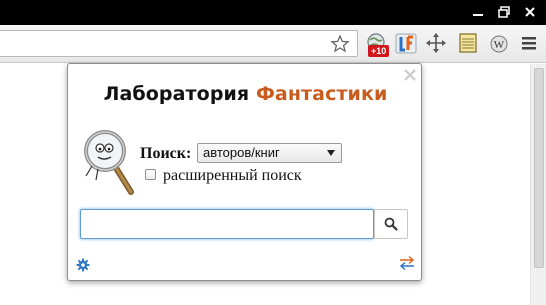  Describe the element at coordinates (232, 175) in the screenshot. I see `advanced-search-label: расширенный поиск` at that location.